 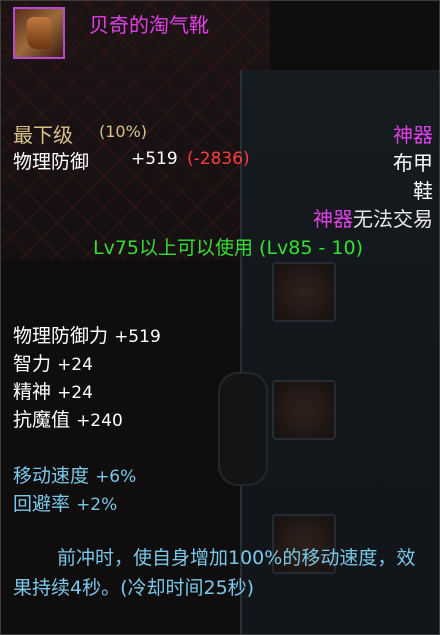 I want to click on stat-value: +240, so click(x=99, y=421).